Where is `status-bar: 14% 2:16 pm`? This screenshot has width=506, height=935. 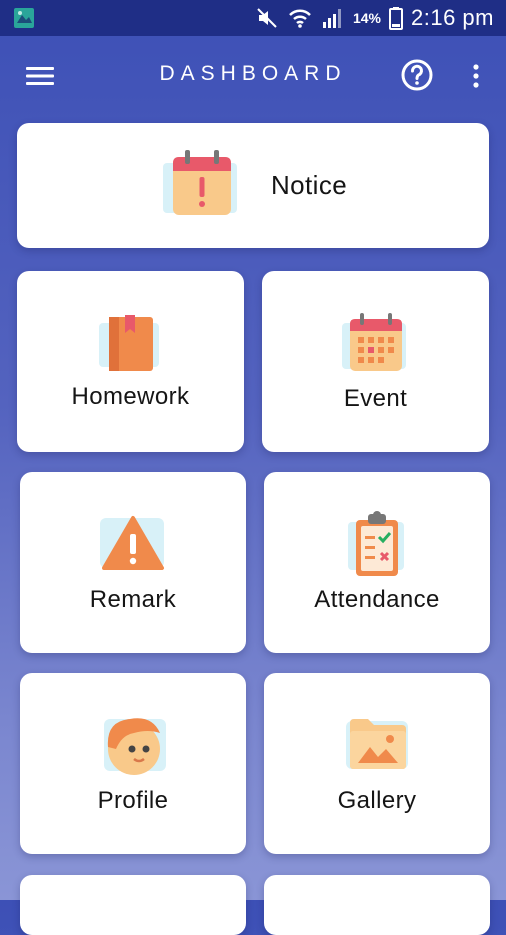
status-bar: 14% 2:16 pm is located at coordinates (253, 18).